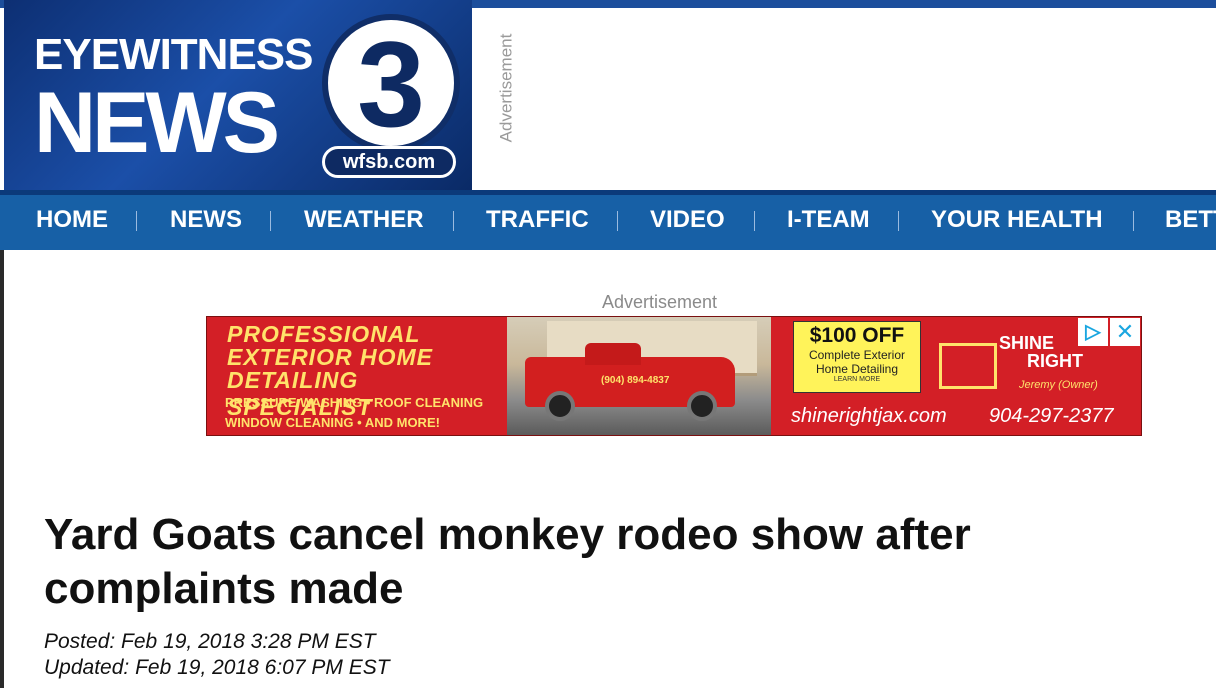 Image resolution: width=1216 pixels, height=688 pixels. What do you see at coordinates (537, 222) in the screenshot?
I see `nav-item-traffic: TRAFFIC` at bounding box center [537, 222].